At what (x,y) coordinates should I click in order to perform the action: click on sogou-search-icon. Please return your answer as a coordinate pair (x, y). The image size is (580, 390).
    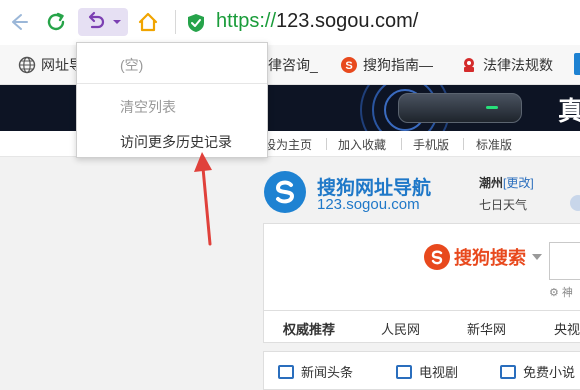
    Looking at the image, I should click on (437, 257).